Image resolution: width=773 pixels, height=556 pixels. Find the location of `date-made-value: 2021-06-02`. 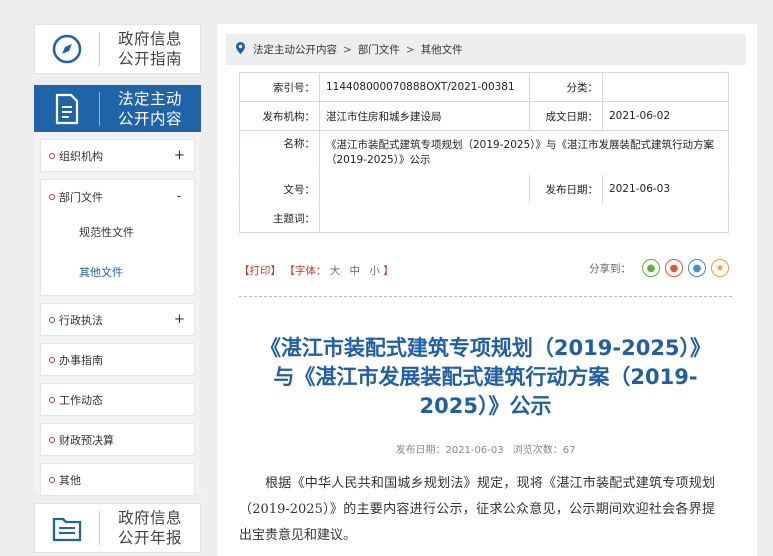

date-made-value: 2021-06-02 is located at coordinates (665, 116).